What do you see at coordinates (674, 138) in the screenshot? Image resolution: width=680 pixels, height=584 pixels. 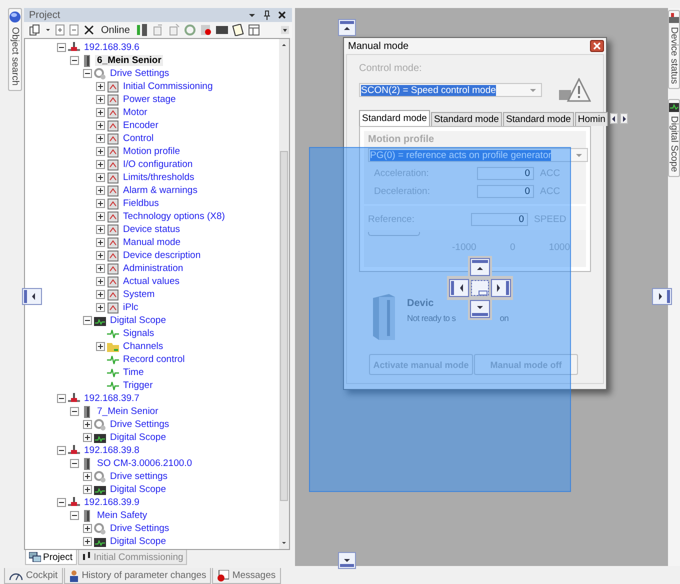 I see `side-tab: Digital Scope` at bounding box center [674, 138].